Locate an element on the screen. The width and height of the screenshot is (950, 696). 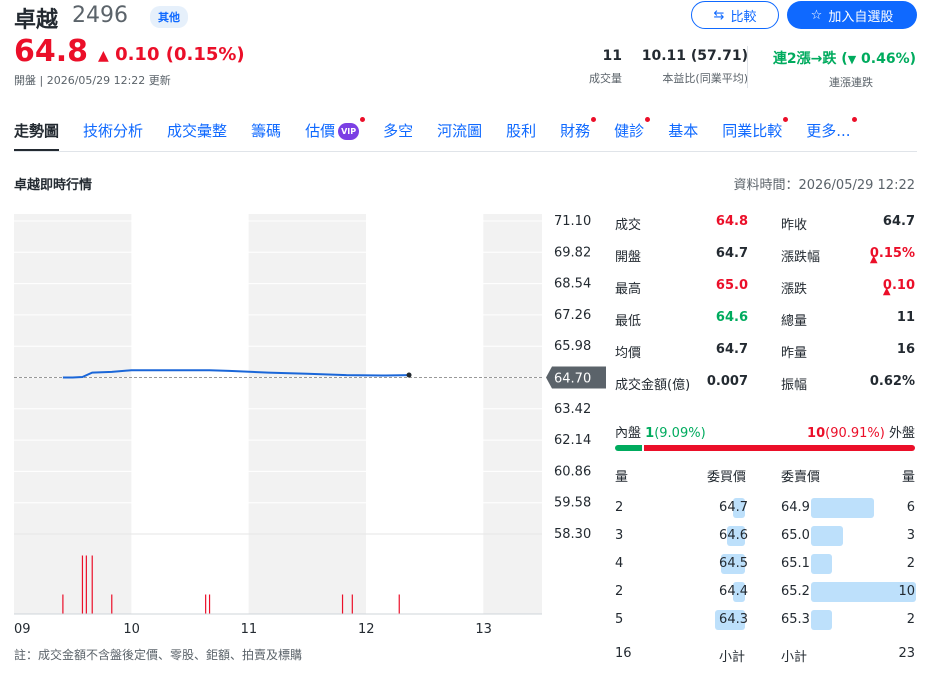
bid-qty: 3 is located at coordinates (619, 535).